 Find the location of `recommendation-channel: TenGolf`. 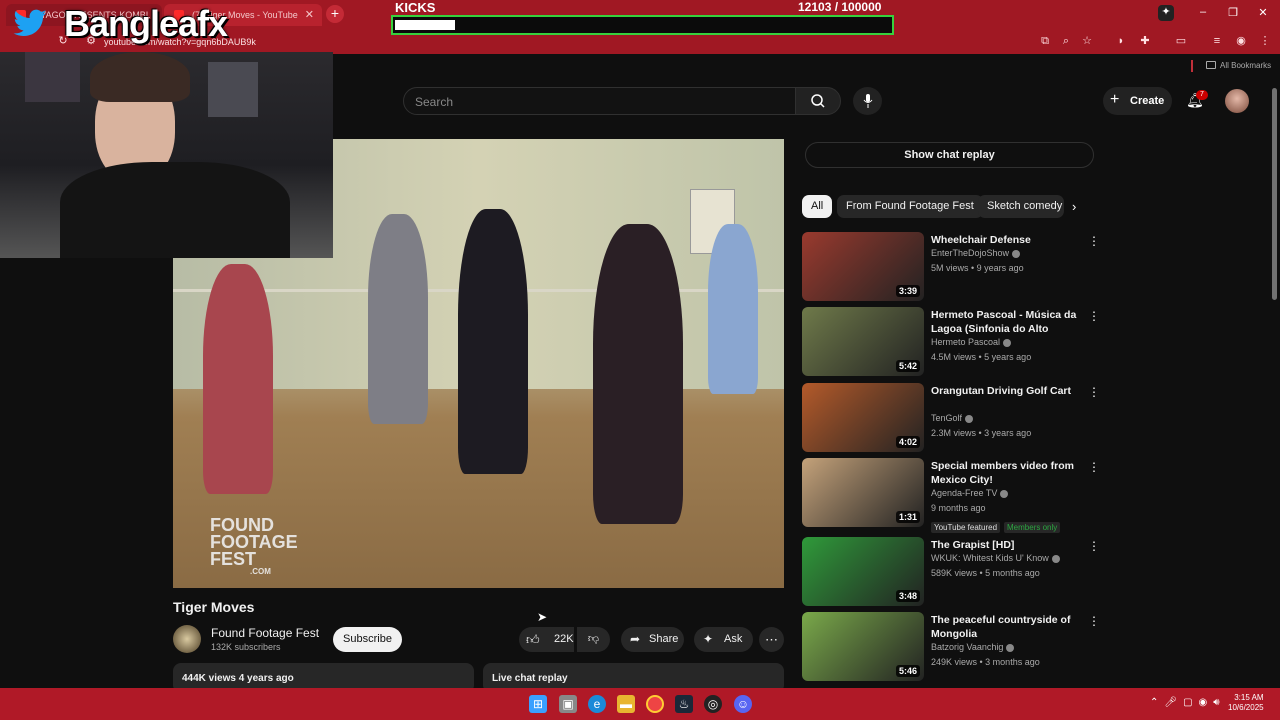

recommendation-channel: TenGolf is located at coordinates (952, 418).